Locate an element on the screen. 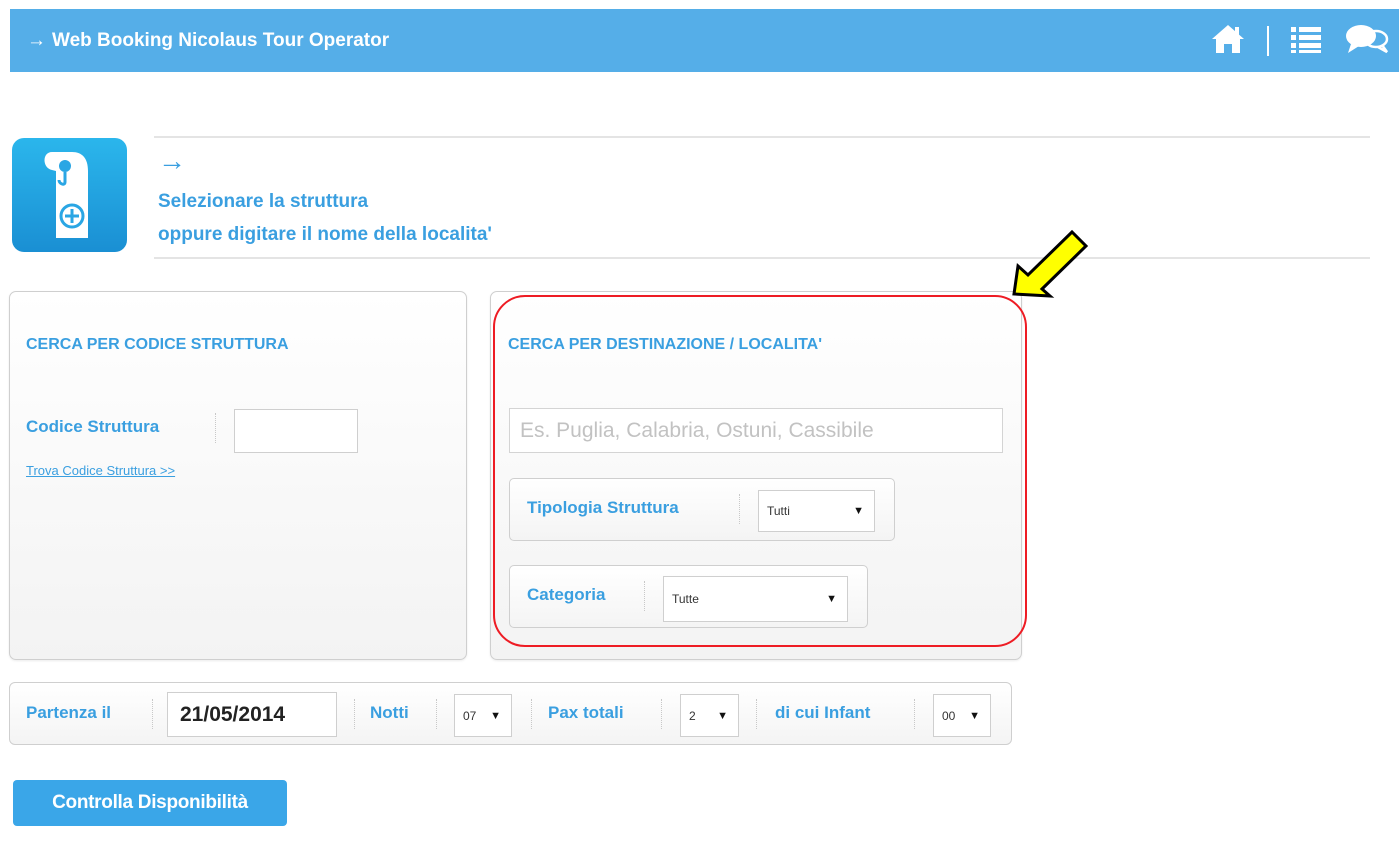 The width and height of the screenshot is (1399, 846). notti-selected: 07 is located at coordinates (470, 715).